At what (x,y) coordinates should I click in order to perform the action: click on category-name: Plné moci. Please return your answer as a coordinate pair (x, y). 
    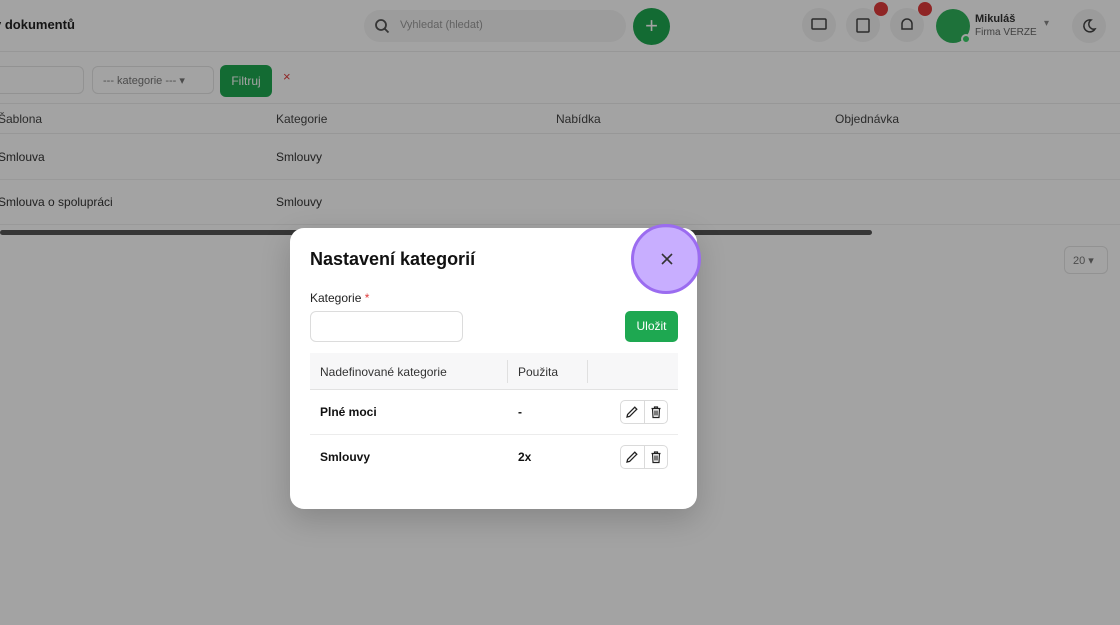
    Looking at the image, I should click on (348, 412).